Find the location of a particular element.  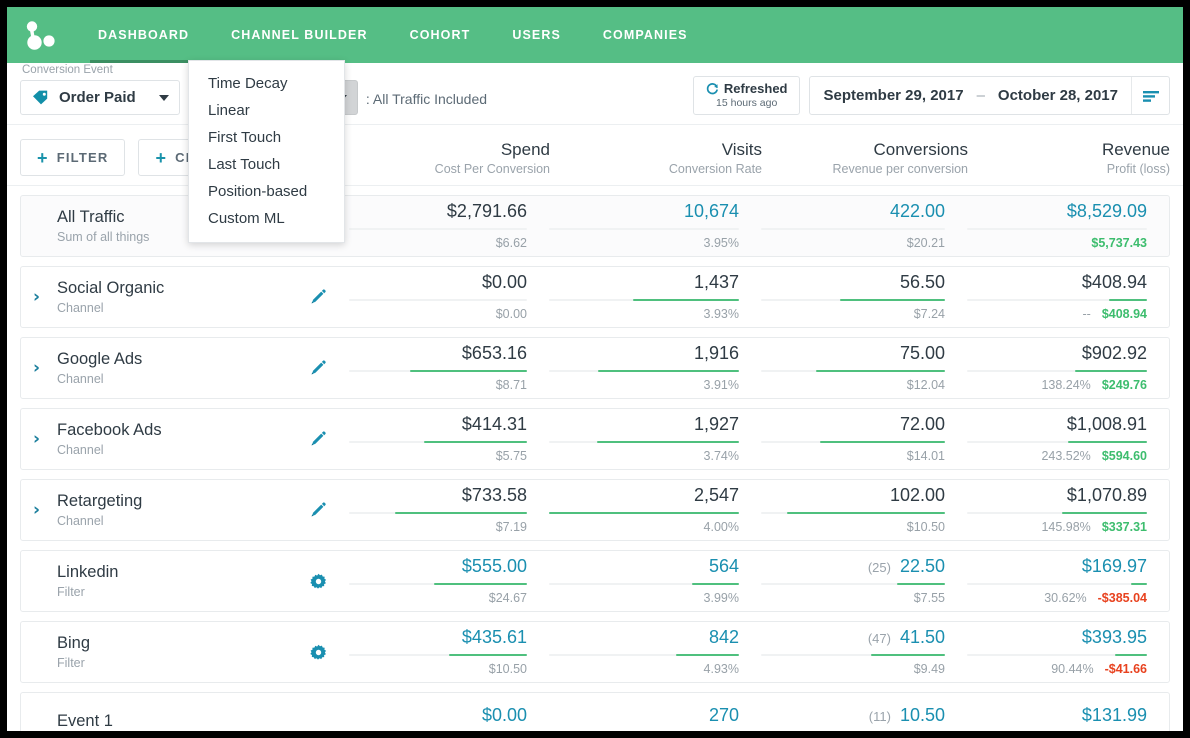

metric-cell: 10,674 3.95% is located at coordinates (644, 225).